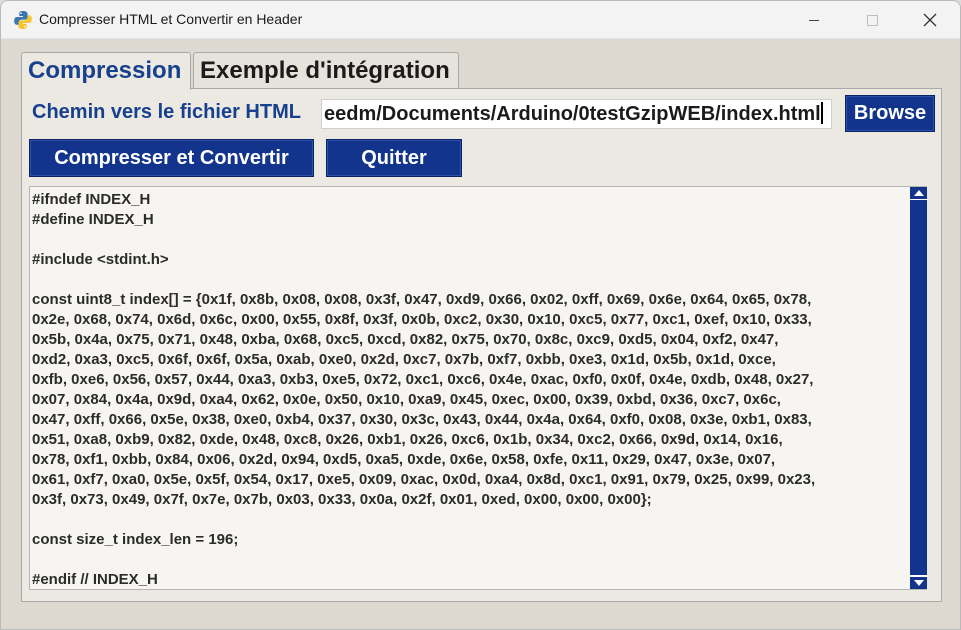 This screenshot has width=961, height=630. I want to click on scrollbar-thumb, so click(918, 387).